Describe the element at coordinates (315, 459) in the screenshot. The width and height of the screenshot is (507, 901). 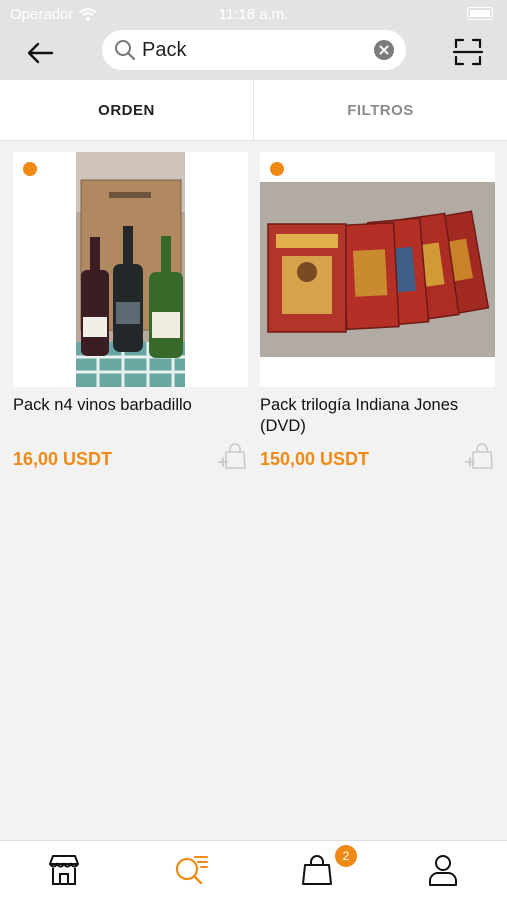
I see `product-price: 150,00 USDT` at that location.